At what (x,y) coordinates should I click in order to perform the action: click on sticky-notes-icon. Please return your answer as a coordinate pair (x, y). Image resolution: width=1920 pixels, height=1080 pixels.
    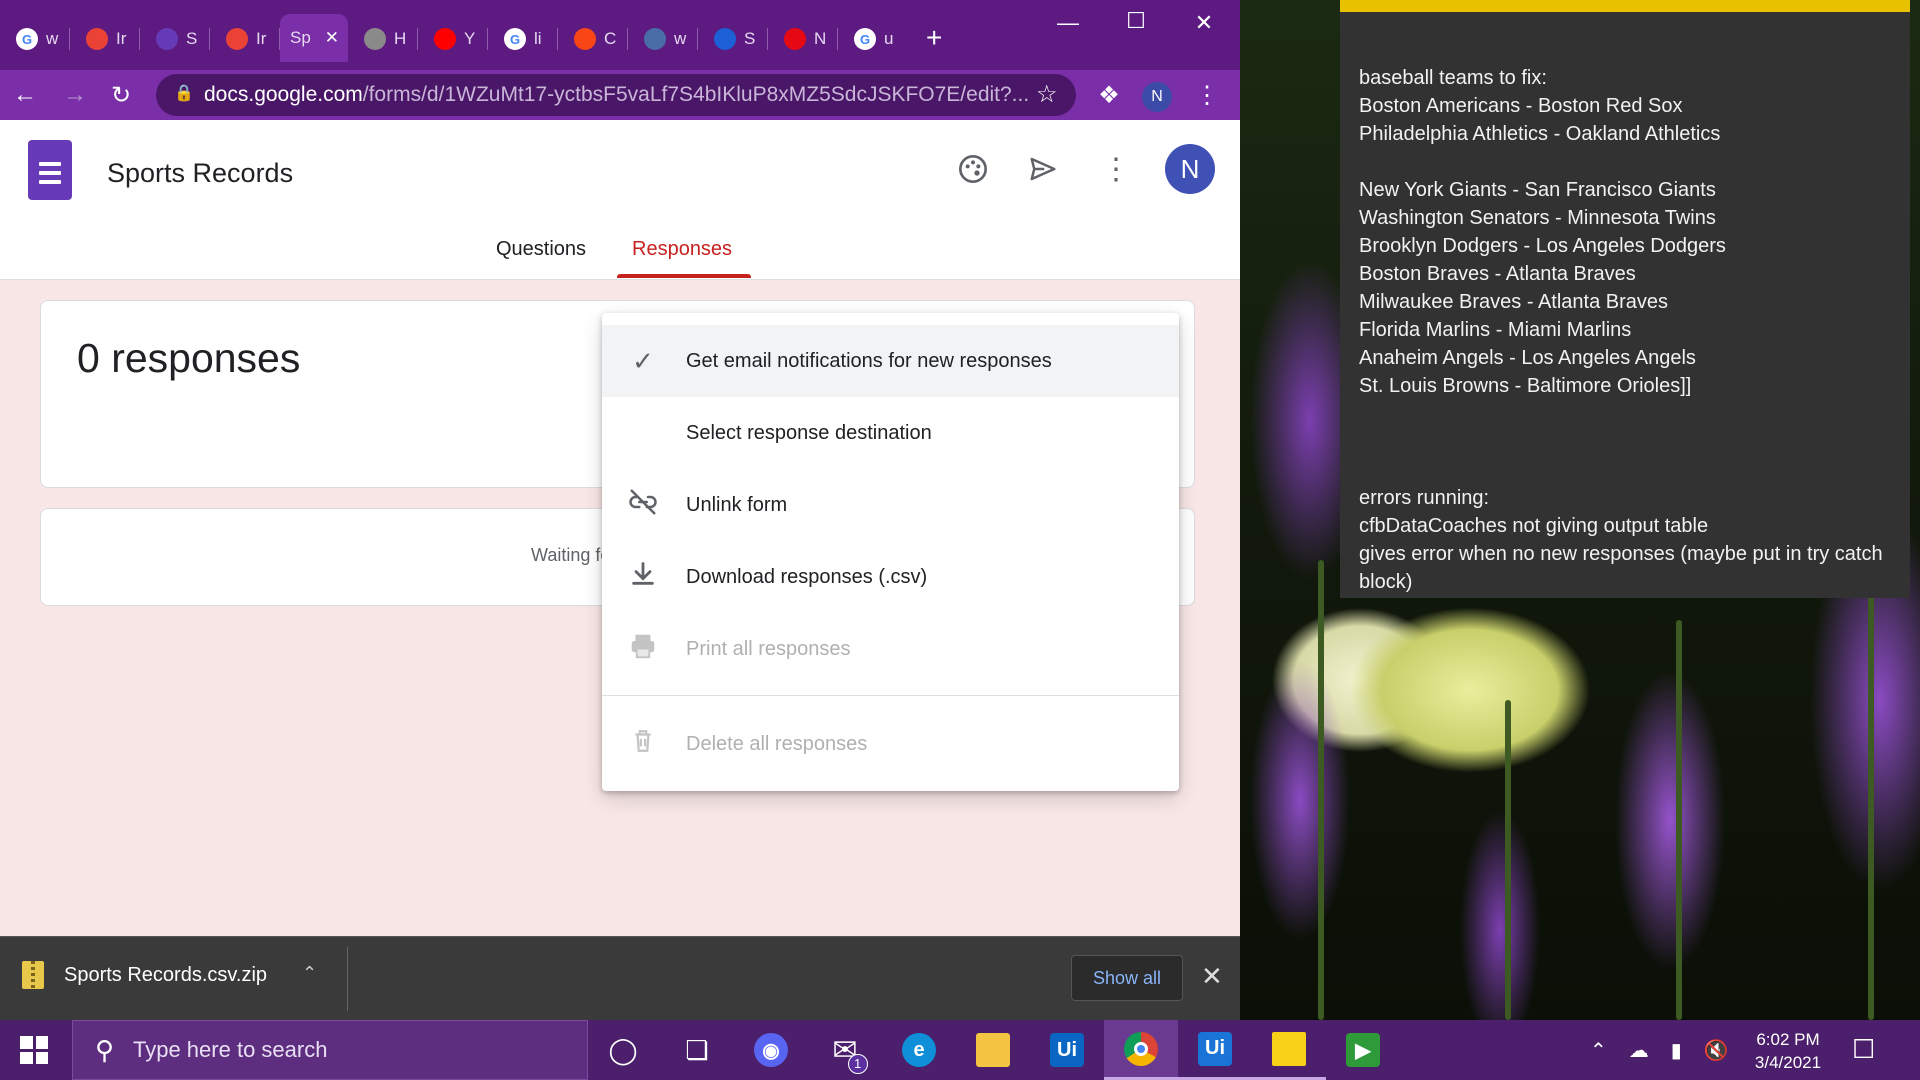
    Looking at the image, I should click on (1289, 1050).